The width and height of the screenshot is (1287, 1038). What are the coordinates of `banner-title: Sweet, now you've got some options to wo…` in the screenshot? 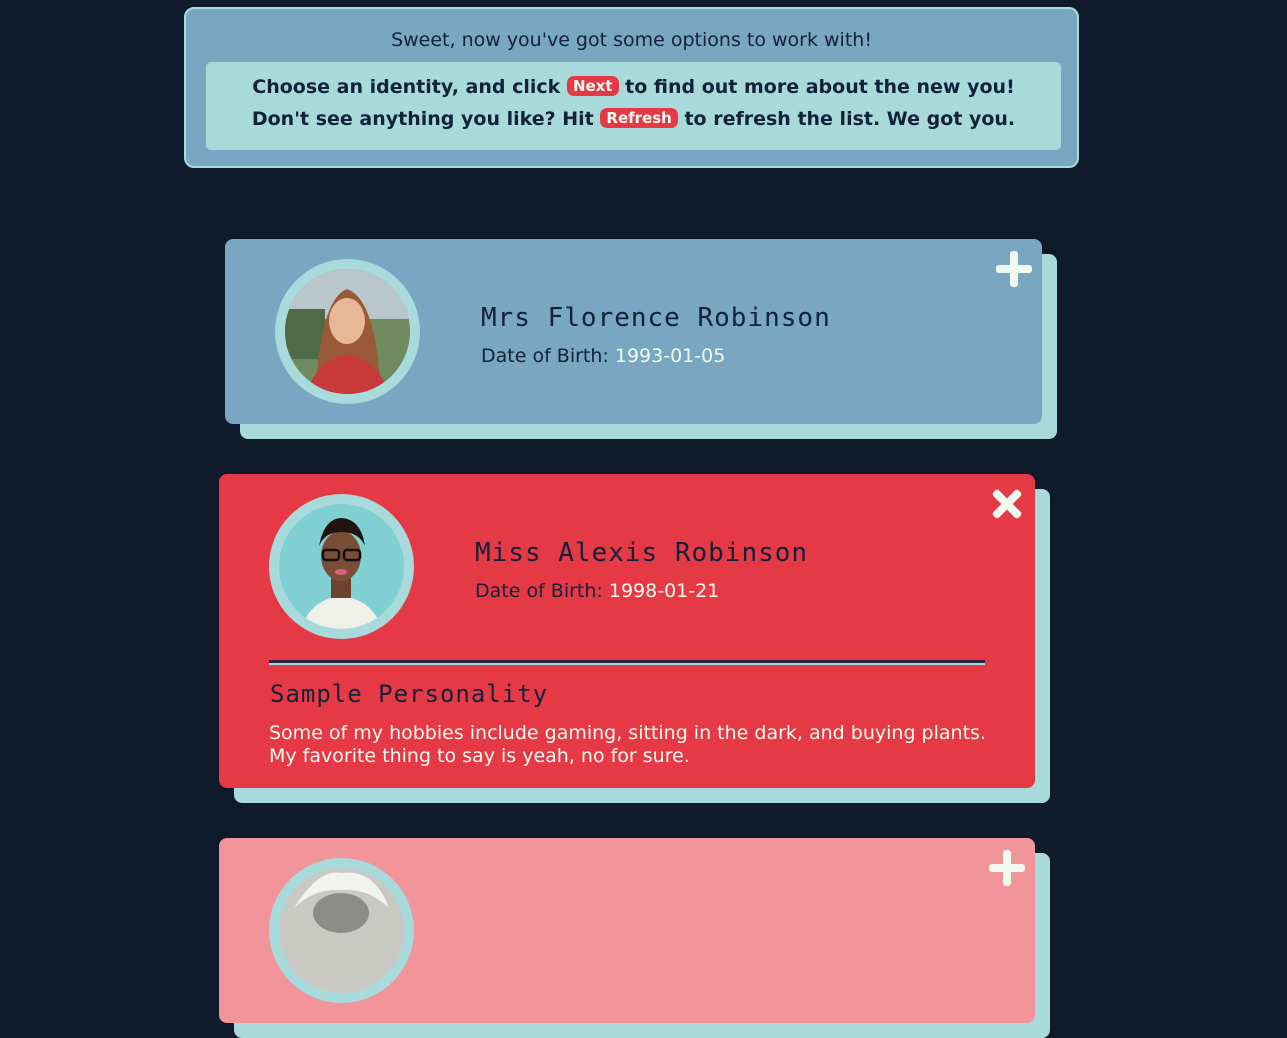 It's located at (631, 40).